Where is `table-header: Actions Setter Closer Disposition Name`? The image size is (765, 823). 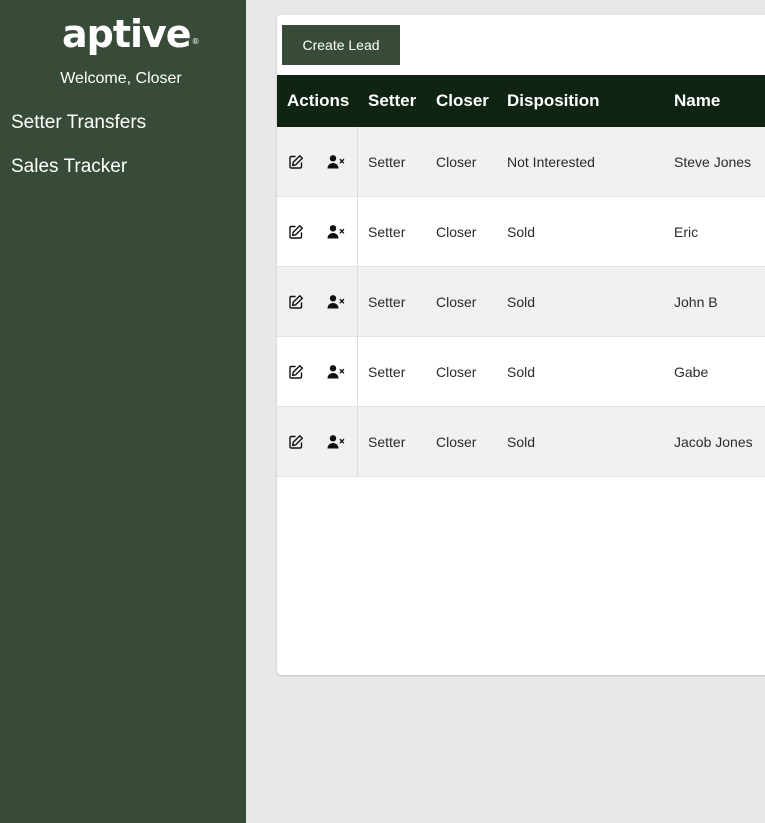 table-header: Actions Setter Closer Disposition Name is located at coordinates (521, 101).